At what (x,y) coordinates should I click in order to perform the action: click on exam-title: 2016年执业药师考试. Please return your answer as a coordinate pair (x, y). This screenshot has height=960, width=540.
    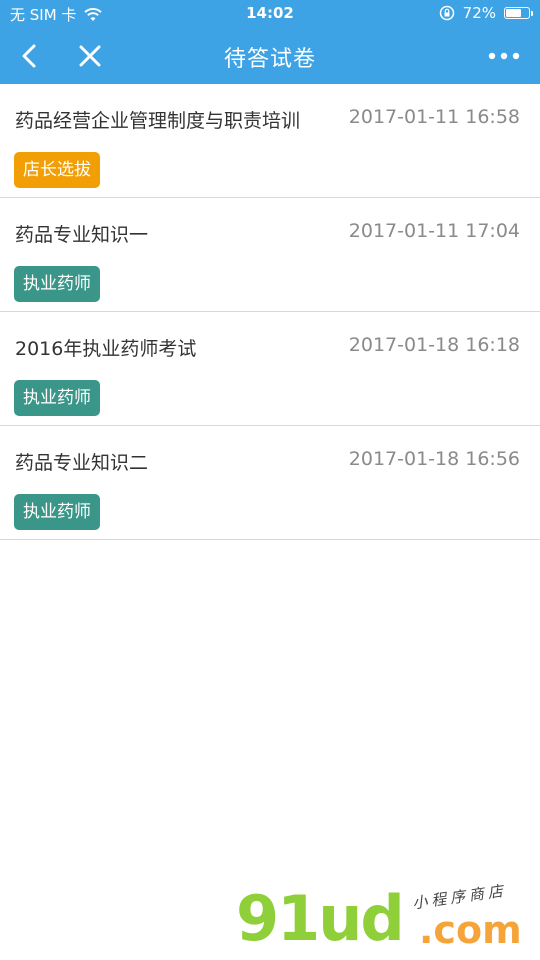
    Looking at the image, I should click on (106, 349).